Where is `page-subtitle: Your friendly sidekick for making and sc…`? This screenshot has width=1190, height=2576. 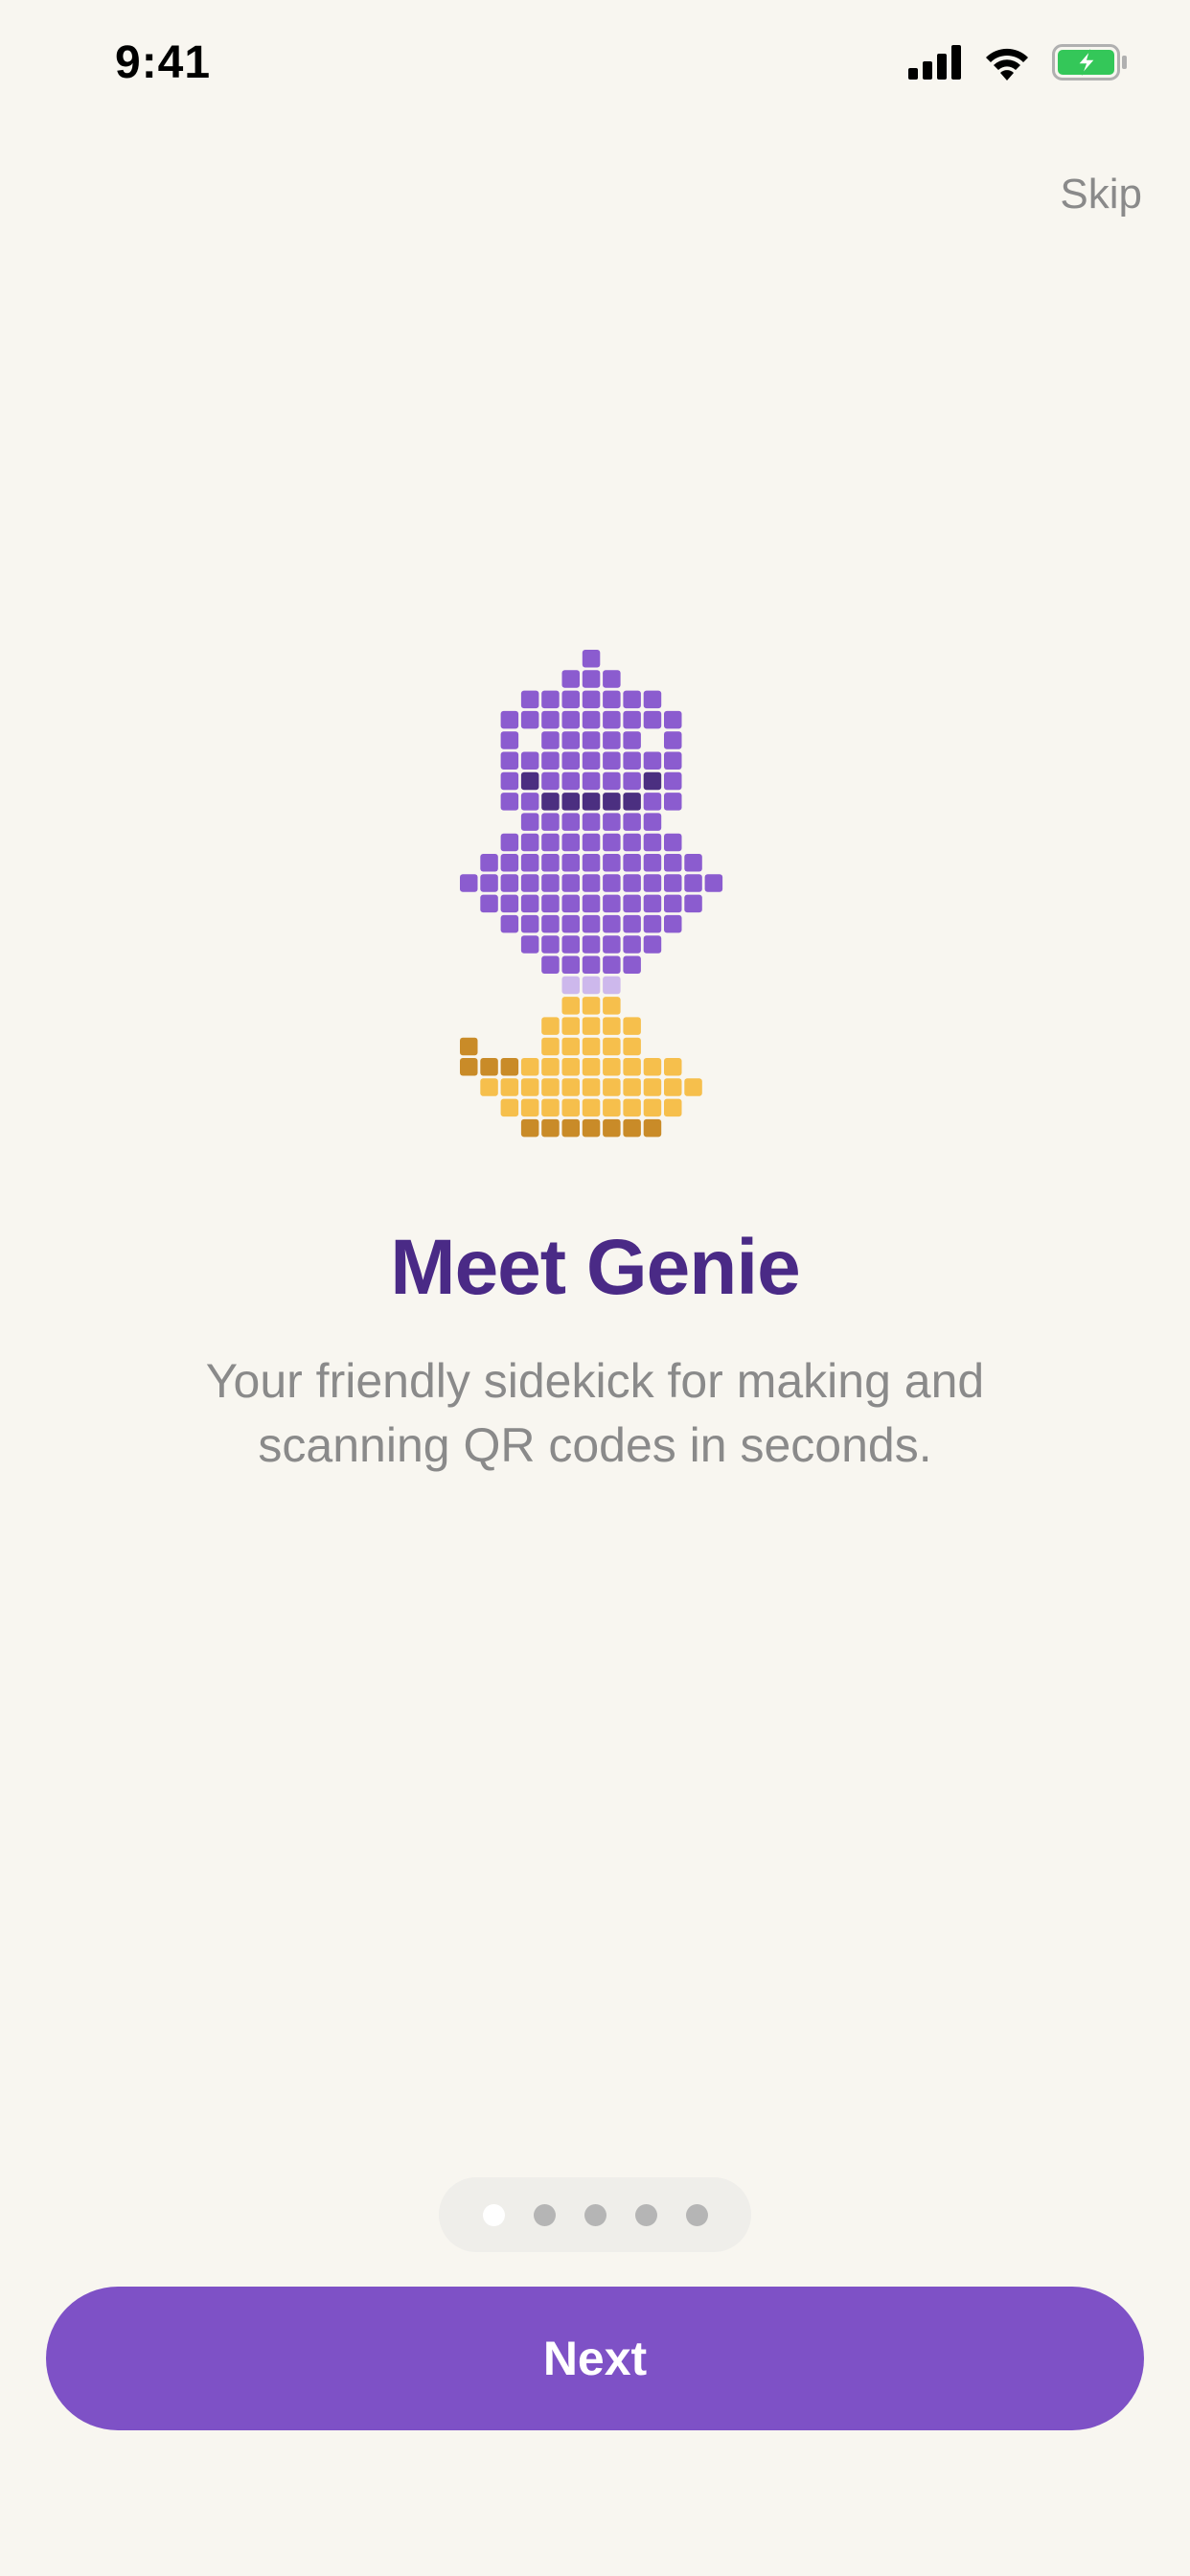
page-subtitle: Your friendly sidekick for making and sc… is located at coordinates (595, 1413).